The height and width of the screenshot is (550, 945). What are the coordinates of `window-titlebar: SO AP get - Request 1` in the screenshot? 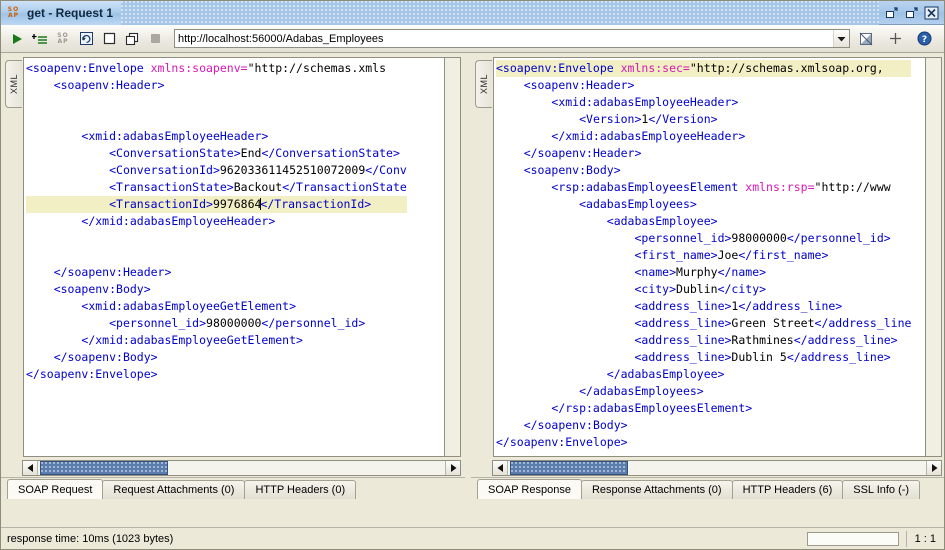 It's located at (472, 13).